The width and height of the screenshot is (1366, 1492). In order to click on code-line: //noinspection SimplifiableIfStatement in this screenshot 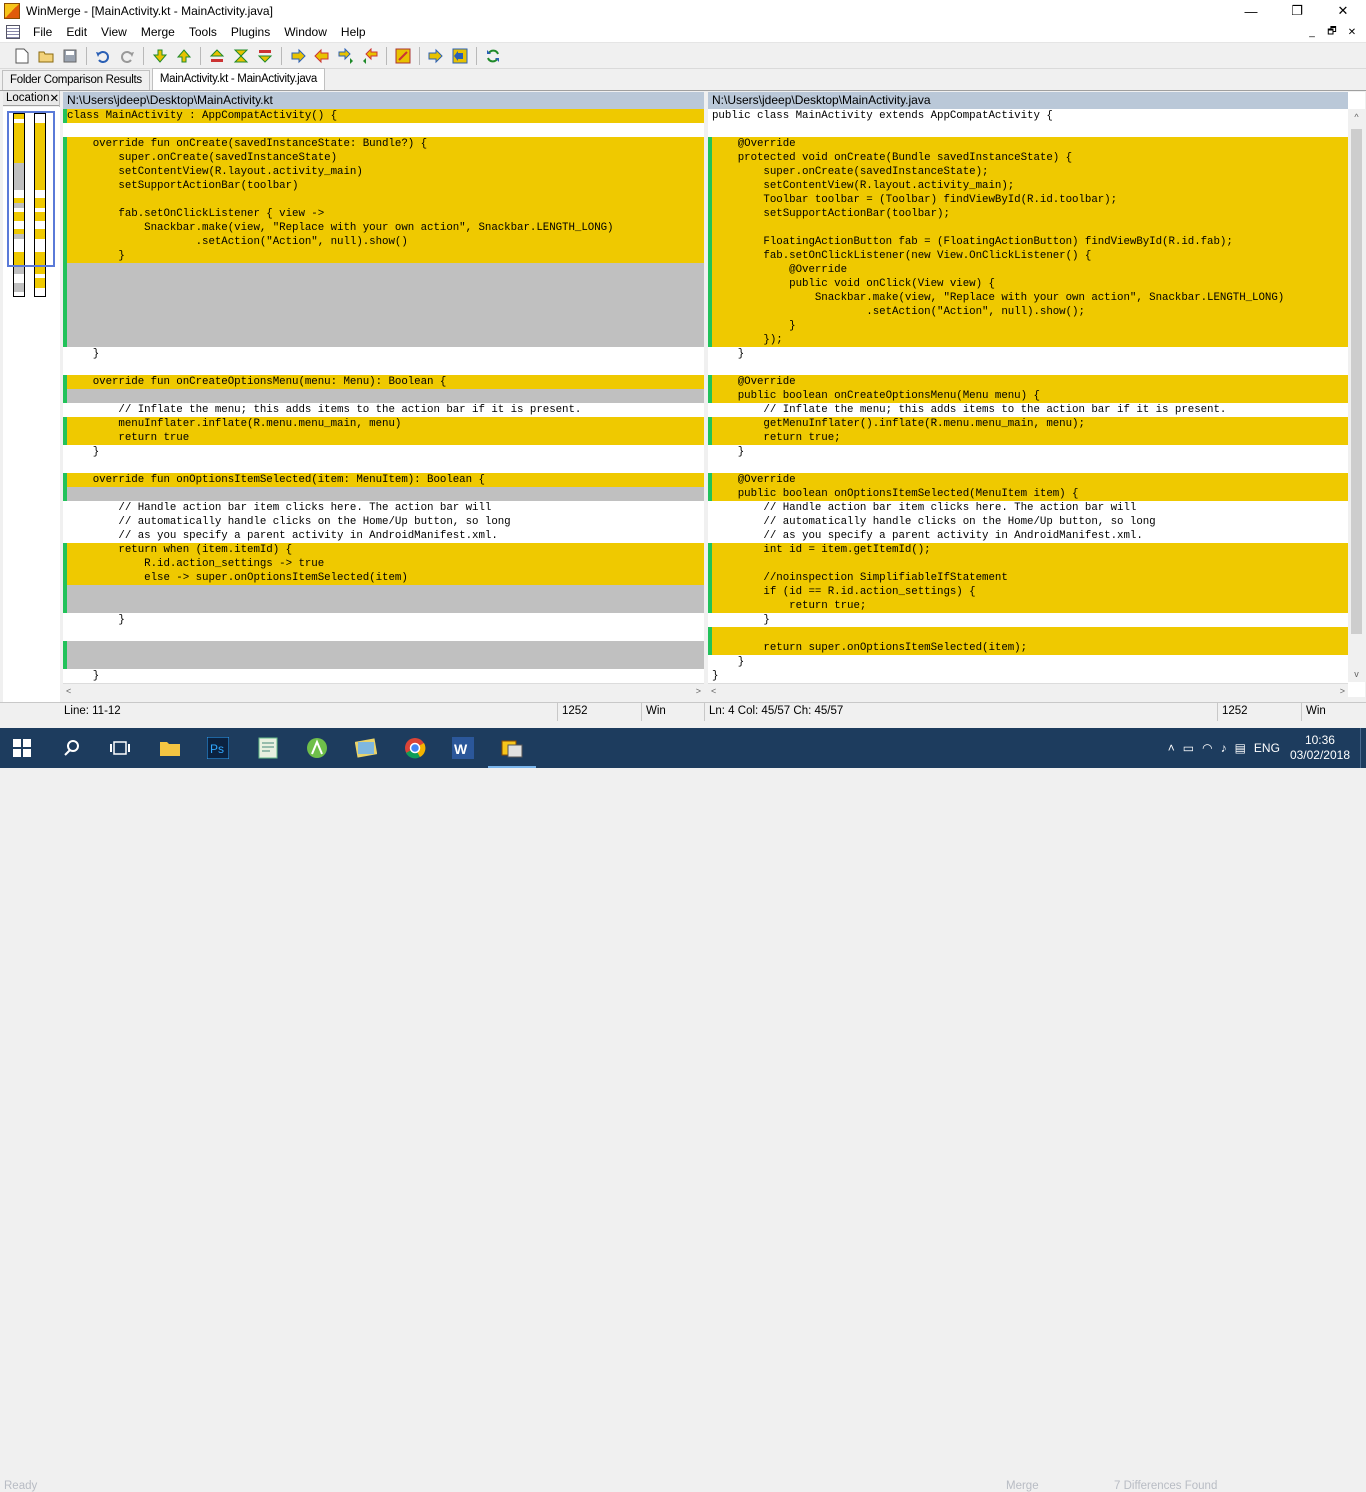, I will do `click(1030, 578)`.